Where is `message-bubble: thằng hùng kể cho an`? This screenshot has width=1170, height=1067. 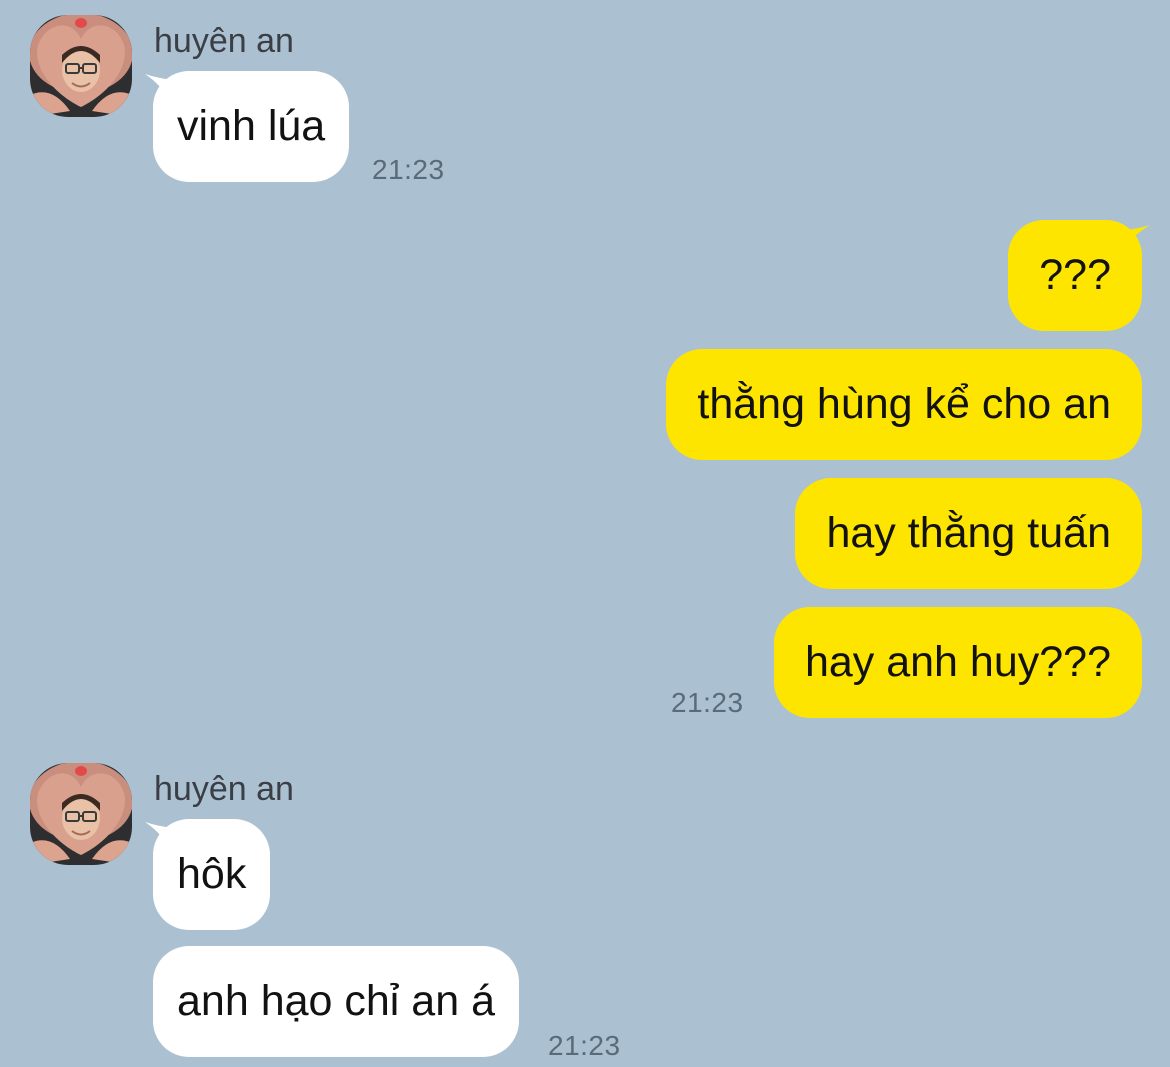 message-bubble: thằng hùng kể cho an is located at coordinates (904, 404).